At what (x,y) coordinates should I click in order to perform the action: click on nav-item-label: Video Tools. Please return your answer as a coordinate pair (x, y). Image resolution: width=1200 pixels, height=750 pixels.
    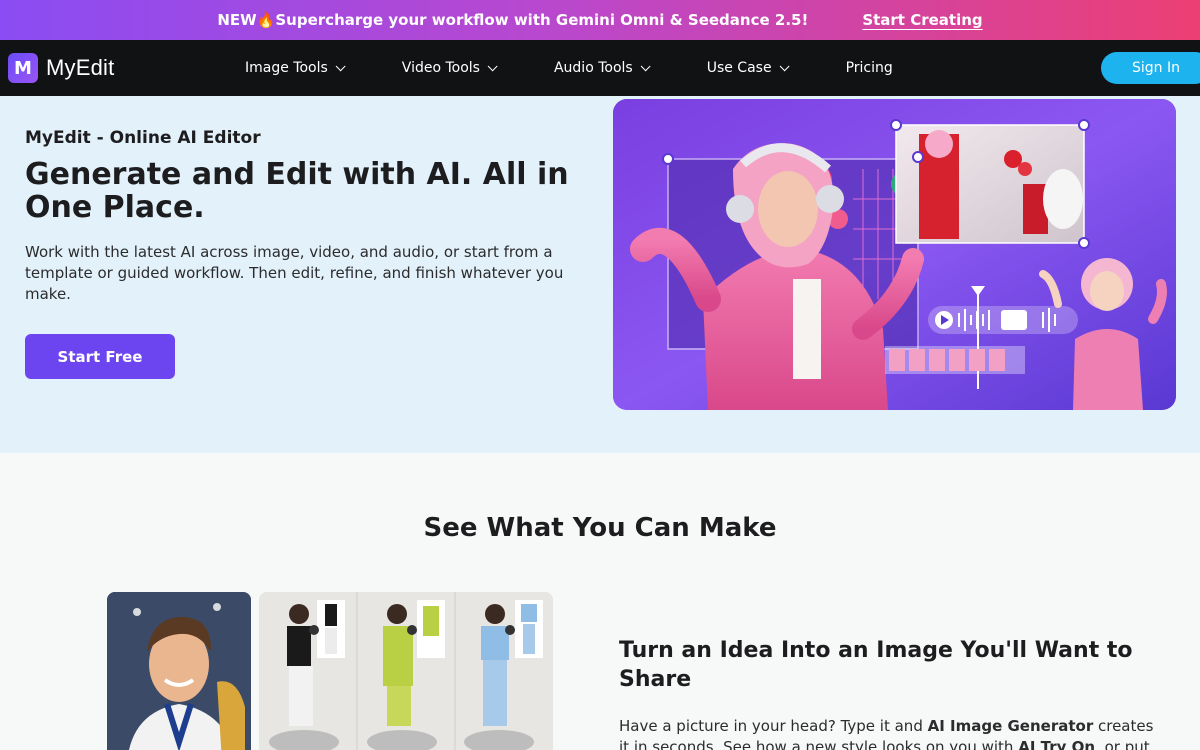
    Looking at the image, I should click on (440, 68).